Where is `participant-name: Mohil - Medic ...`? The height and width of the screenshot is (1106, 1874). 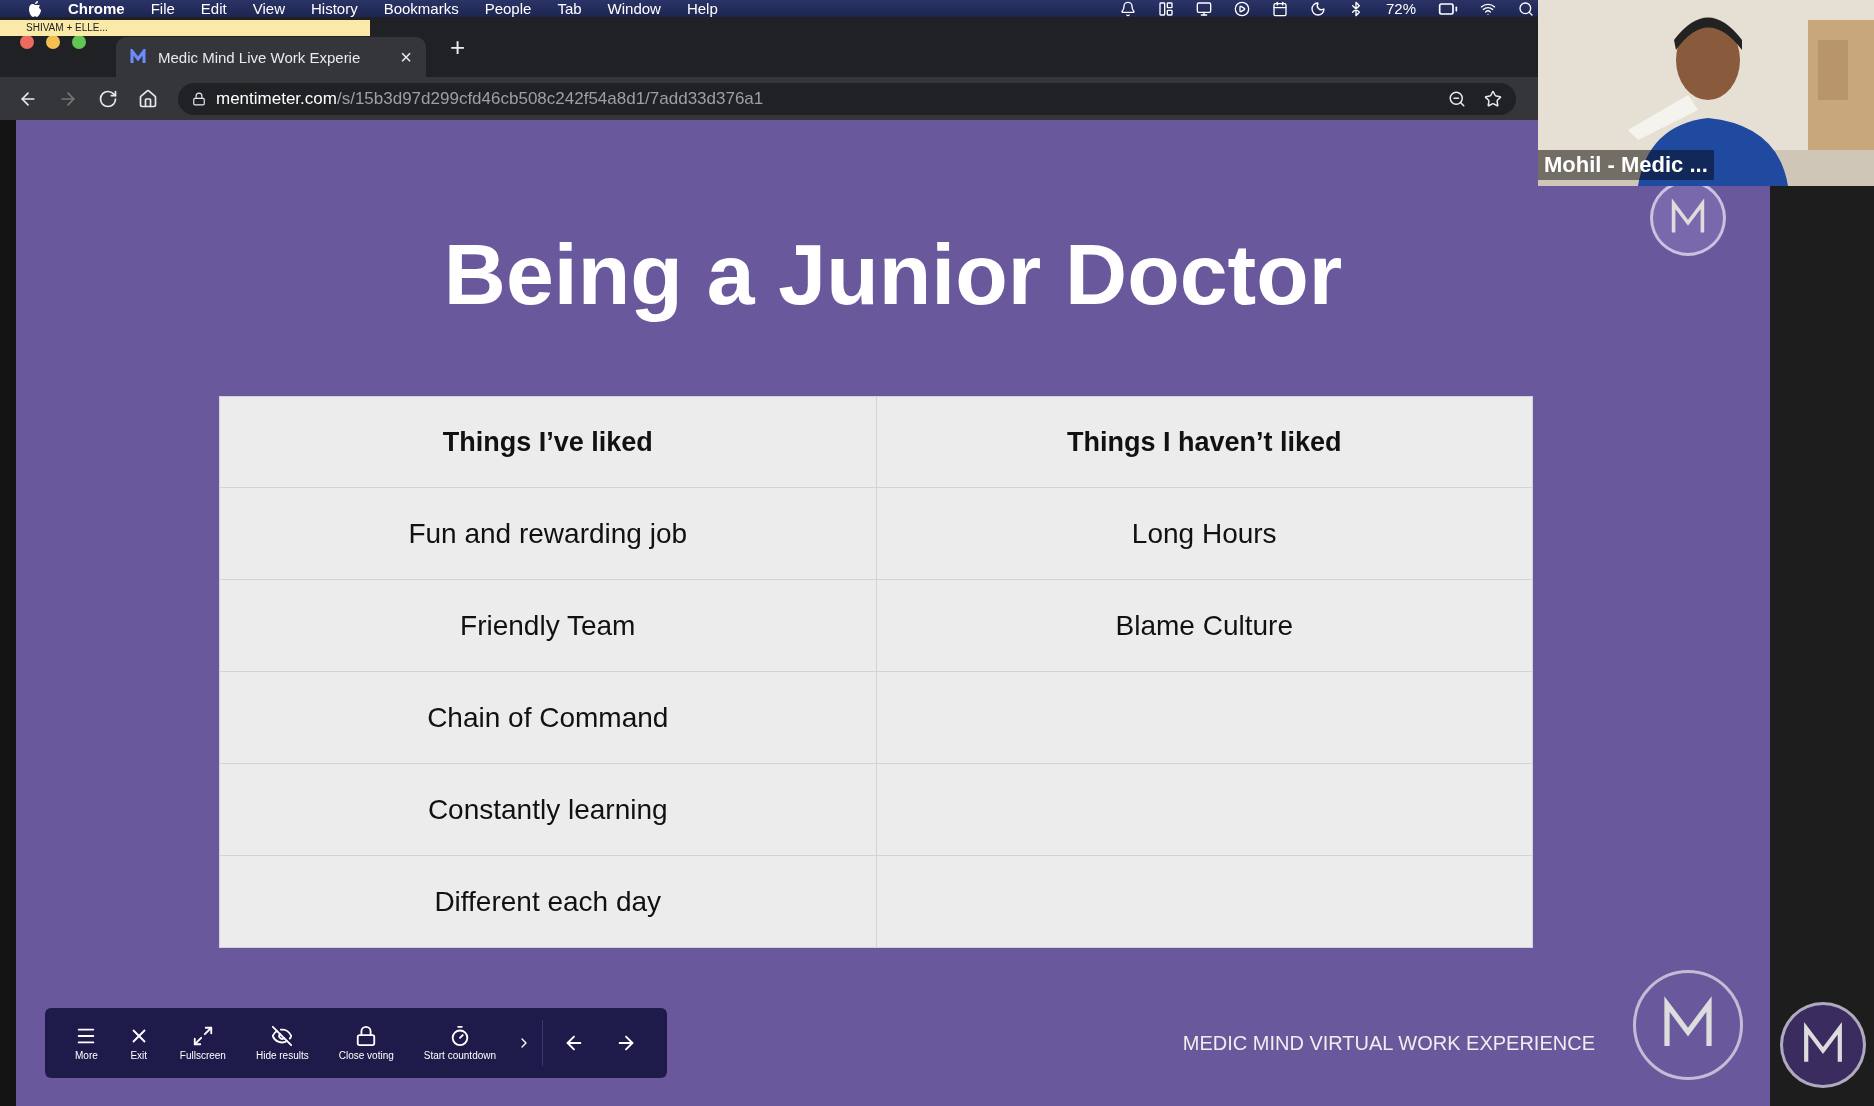 participant-name: Mohil - Medic ... is located at coordinates (1626, 165).